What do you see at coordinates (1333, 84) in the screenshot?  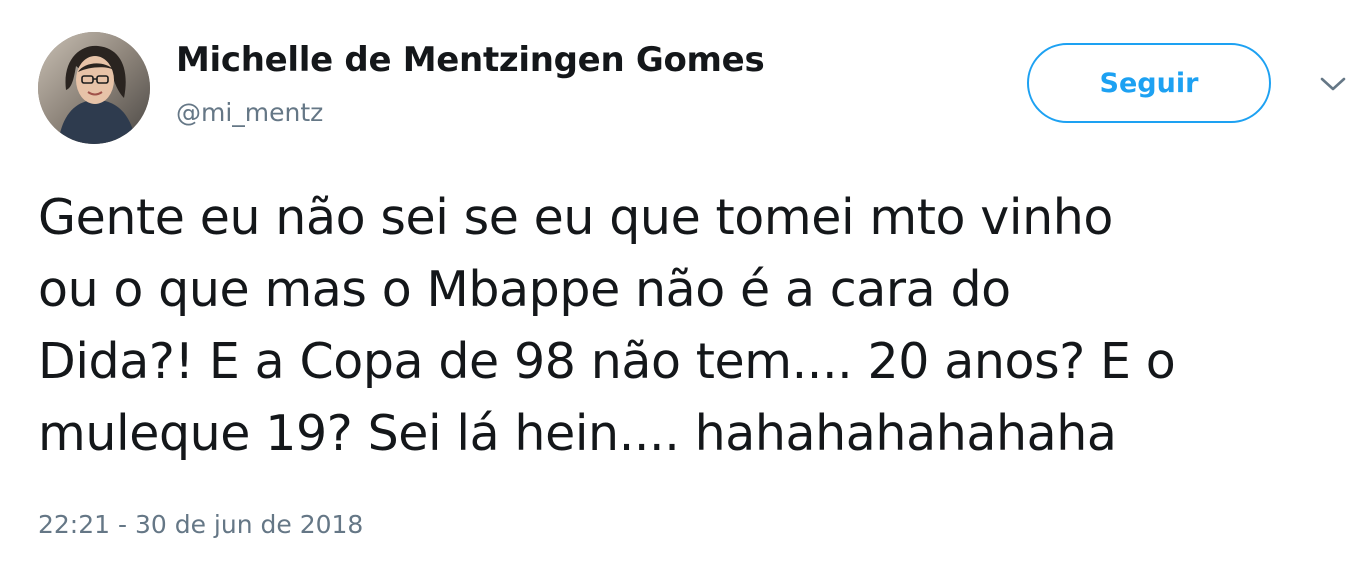 I see `chevron-down-icon` at bounding box center [1333, 84].